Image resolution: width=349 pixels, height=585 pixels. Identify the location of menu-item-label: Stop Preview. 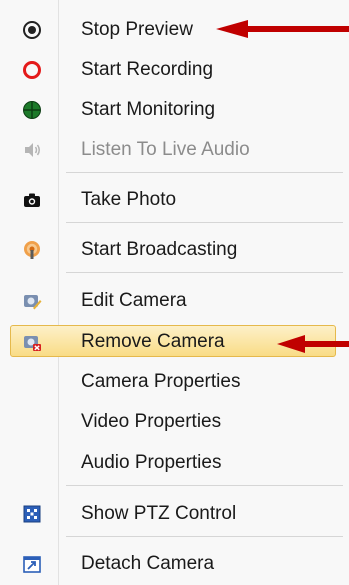
(137, 29).